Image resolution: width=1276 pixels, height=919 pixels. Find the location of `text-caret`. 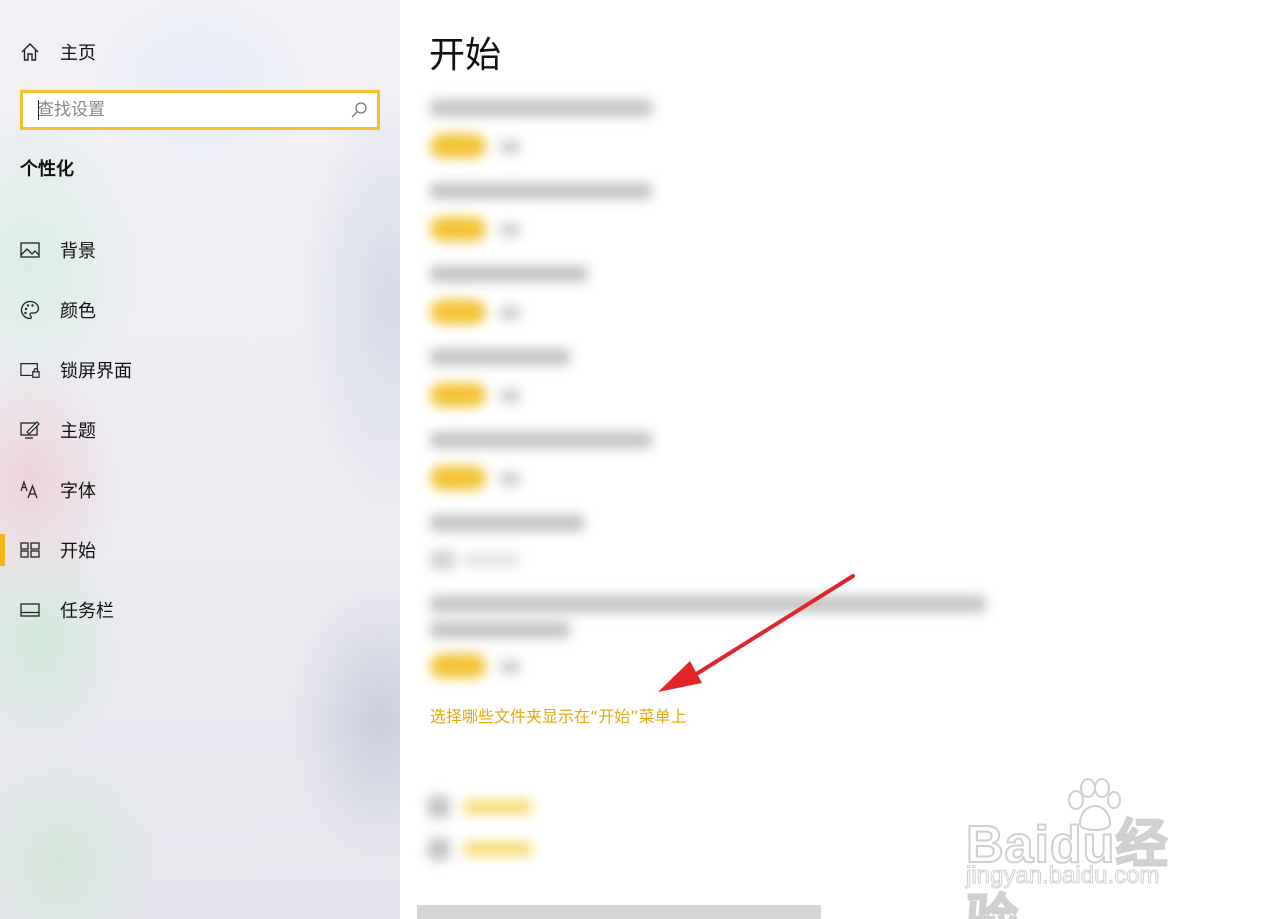

text-caret is located at coordinates (38, 110).